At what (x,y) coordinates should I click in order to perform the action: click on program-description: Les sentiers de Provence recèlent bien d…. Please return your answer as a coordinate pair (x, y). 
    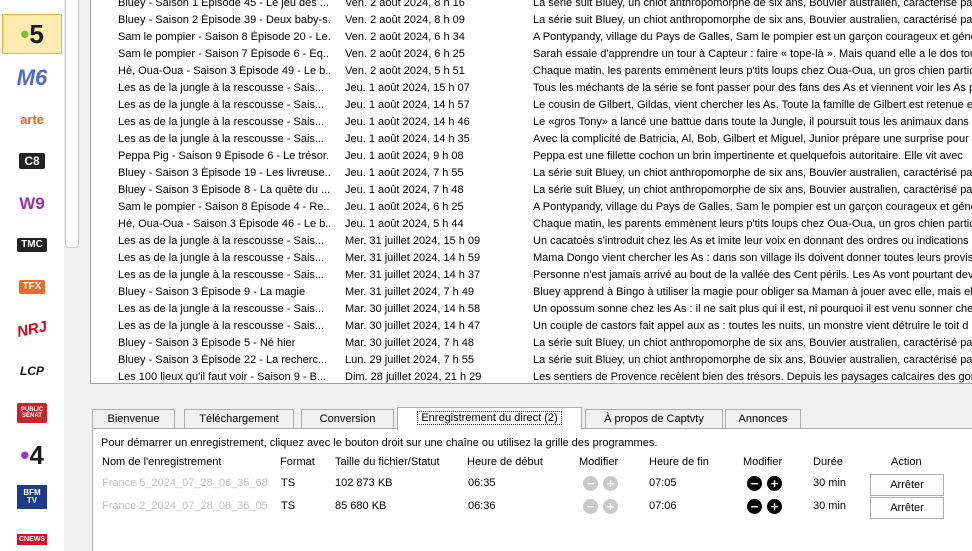
    Looking at the image, I should click on (752, 377).